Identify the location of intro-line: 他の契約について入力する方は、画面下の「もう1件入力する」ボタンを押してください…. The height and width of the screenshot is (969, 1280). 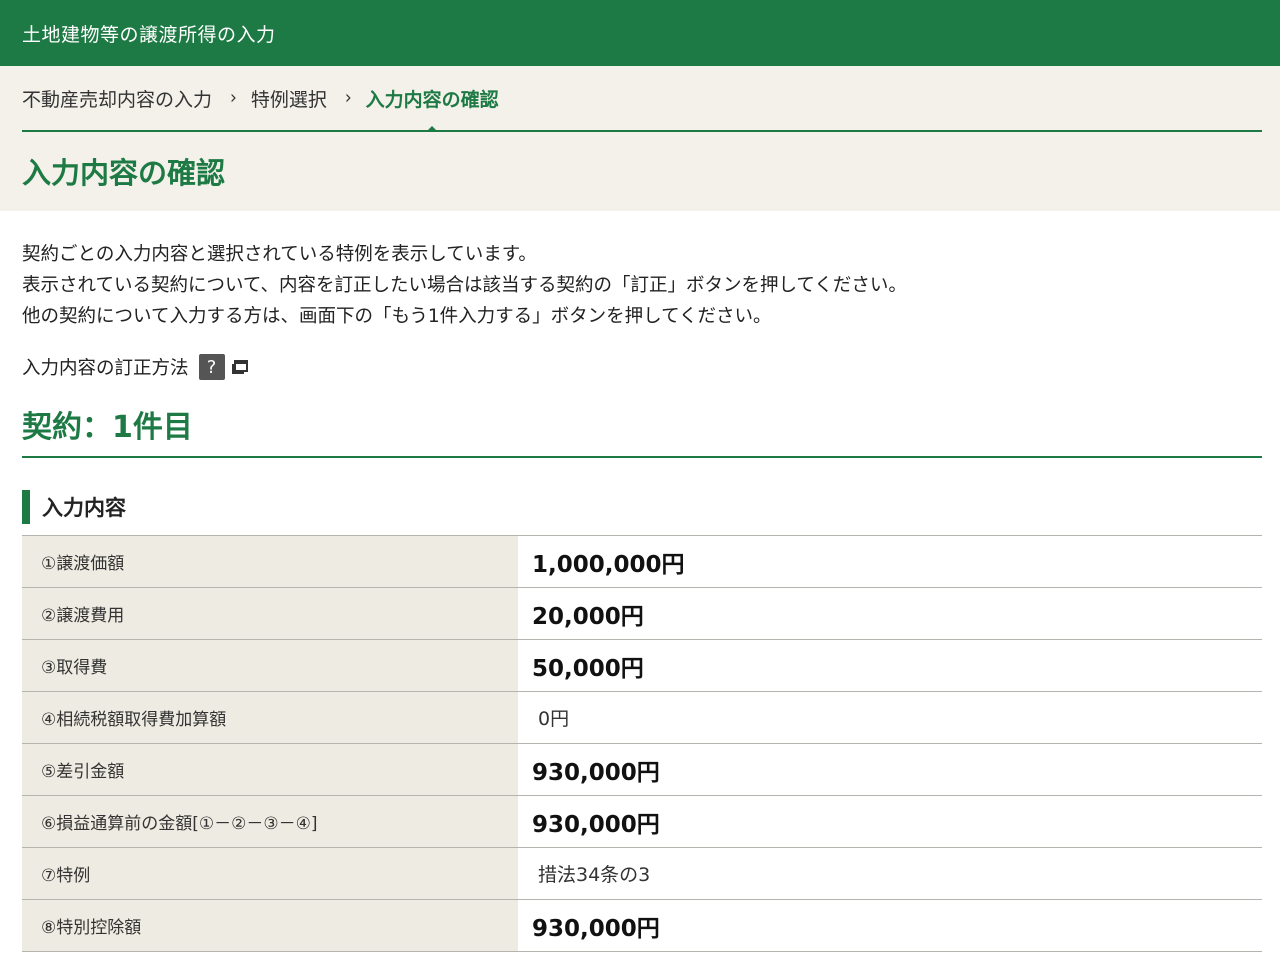
(397, 316).